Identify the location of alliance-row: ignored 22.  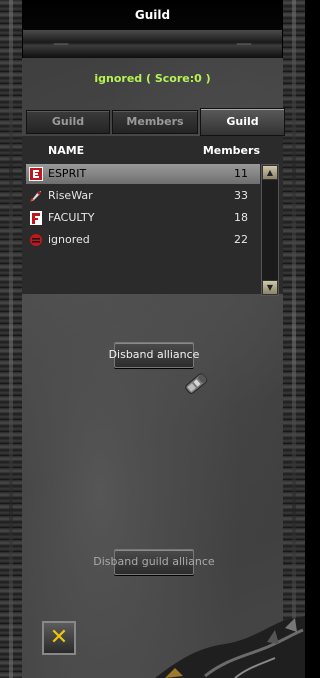
(143, 240).